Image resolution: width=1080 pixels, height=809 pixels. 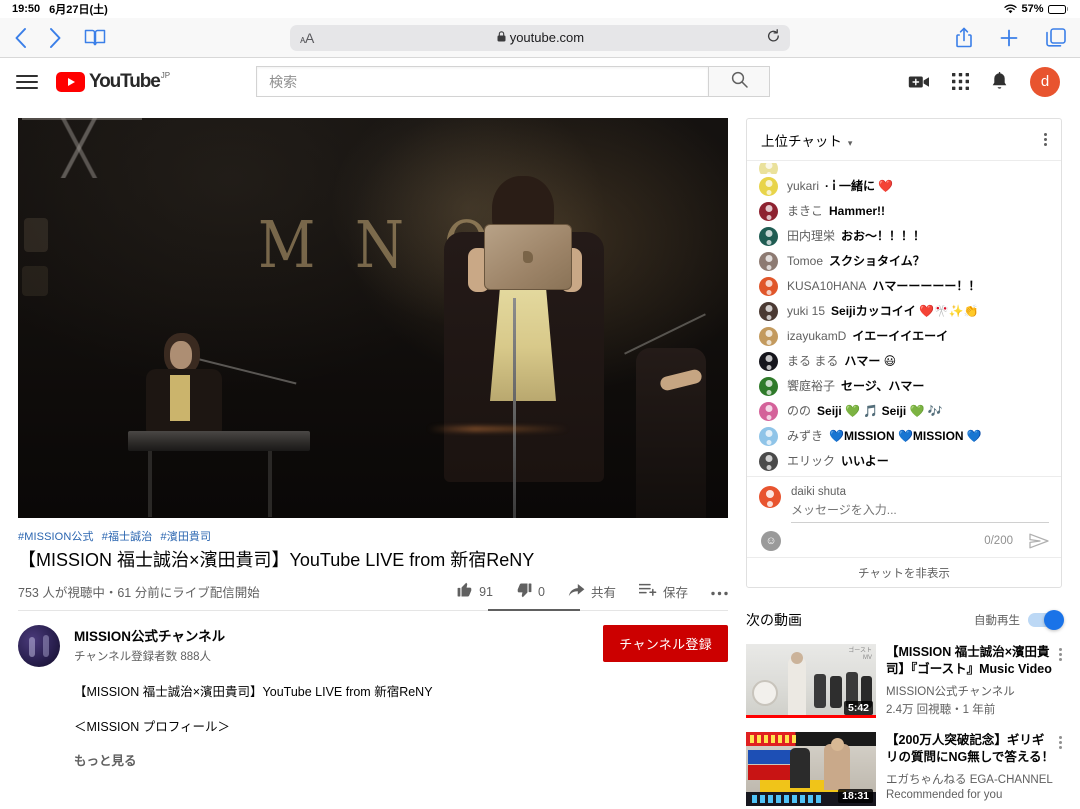 What do you see at coordinates (836, 211) in the screenshot?
I see `chat-message-body: まきこ Hammer!!` at bounding box center [836, 211].